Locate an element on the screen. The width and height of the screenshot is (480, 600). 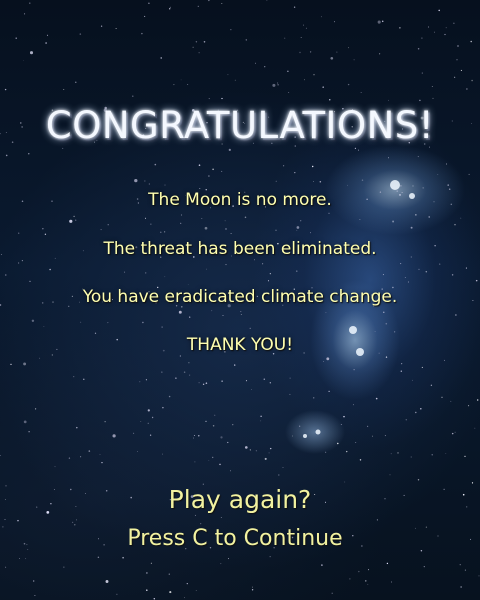
congratulations-title: CONGRATULATIONS! is located at coordinates (240, 125).